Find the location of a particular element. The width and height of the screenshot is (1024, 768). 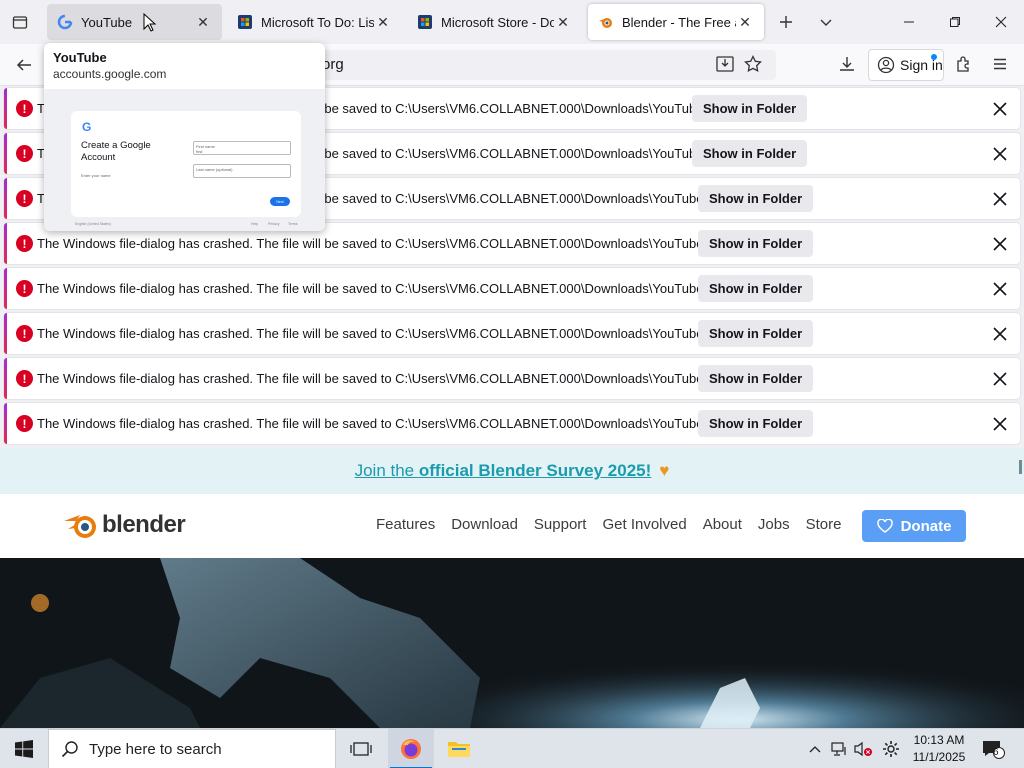

gear-icon is located at coordinates (891, 749).